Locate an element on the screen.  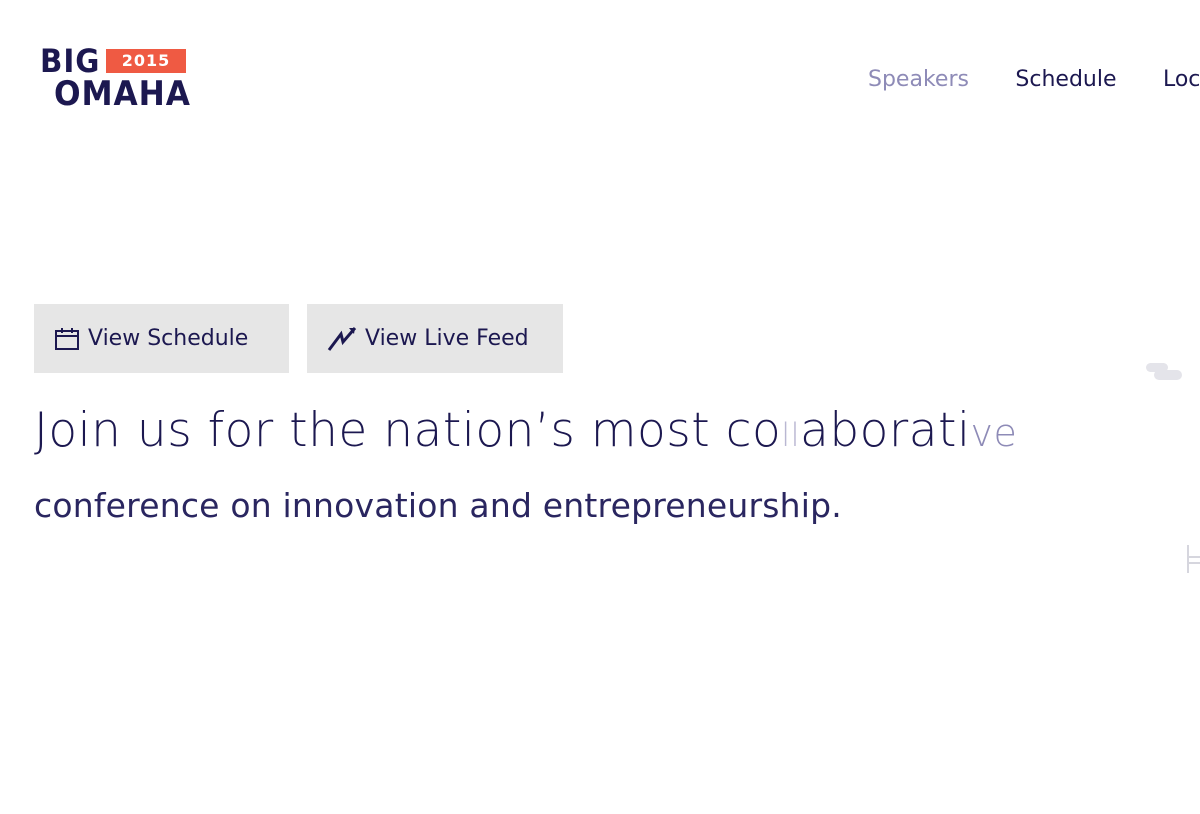
nav-item-schedule: Schedule is located at coordinates (1065, 80).